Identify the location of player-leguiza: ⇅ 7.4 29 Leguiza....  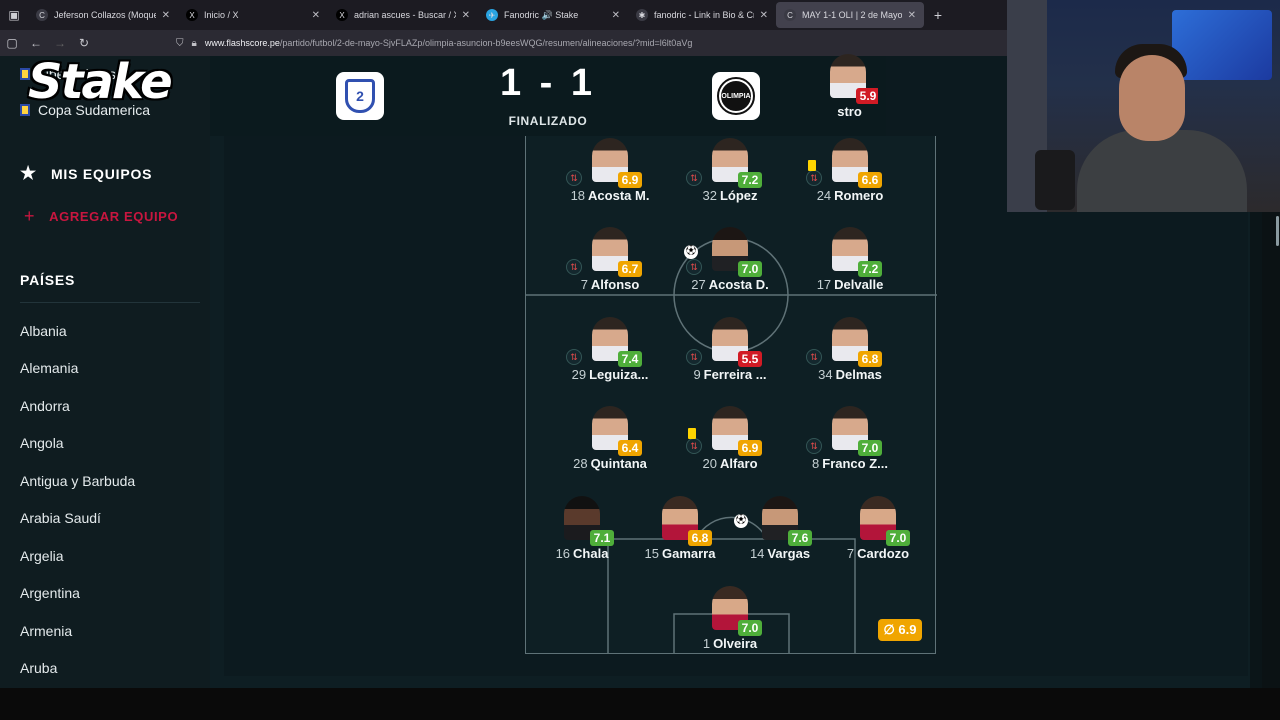
(610, 353).